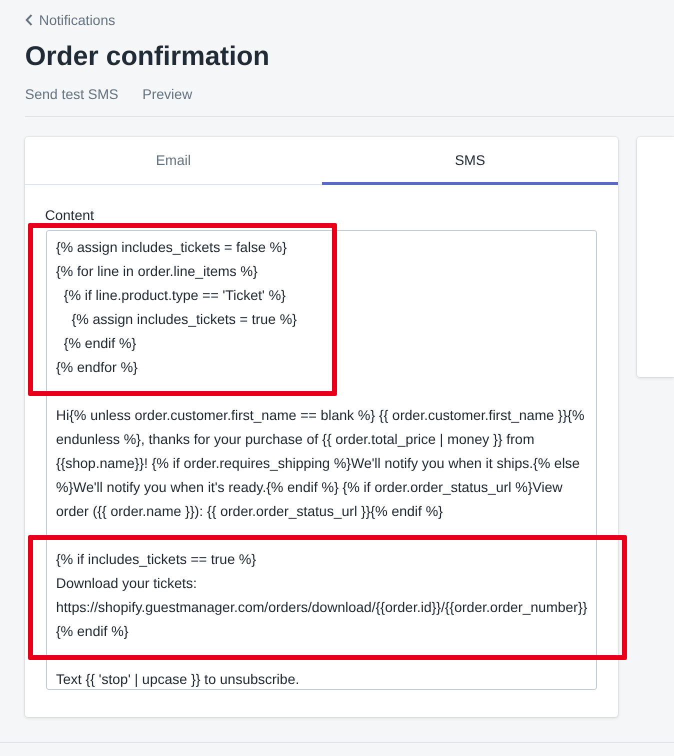 The height and width of the screenshot is (756, 674). I want to click on template-line: Hi{% unless order.customer.first_name == blank %} {{ order.customer.first_name }}{% endunless %}, thanks for your purchase of {{ order.total_price | money }} from {{shop.name}}! {% if order.requires_shipping %}We'll notify you when it ships.{% else %}We'll notify you when it's ready.{% endif %} {% if order.order_status_url %}View order ({{ order.name }}): {{ order.order_status_url }}{% endif %}, so click(321, 463).